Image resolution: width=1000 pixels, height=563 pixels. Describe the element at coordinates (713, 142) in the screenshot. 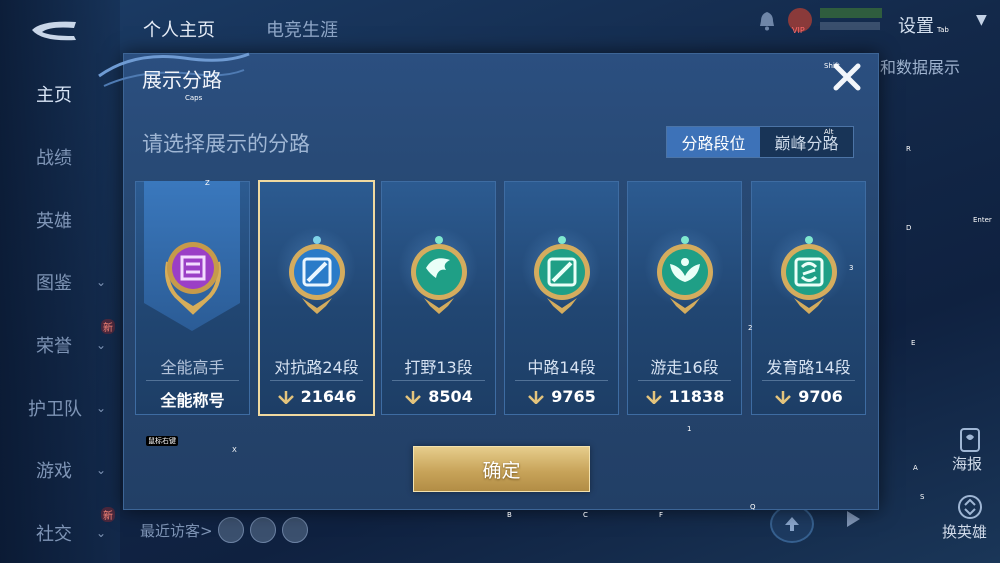

I see `tab-lane-rank: 分路段位` at that location.